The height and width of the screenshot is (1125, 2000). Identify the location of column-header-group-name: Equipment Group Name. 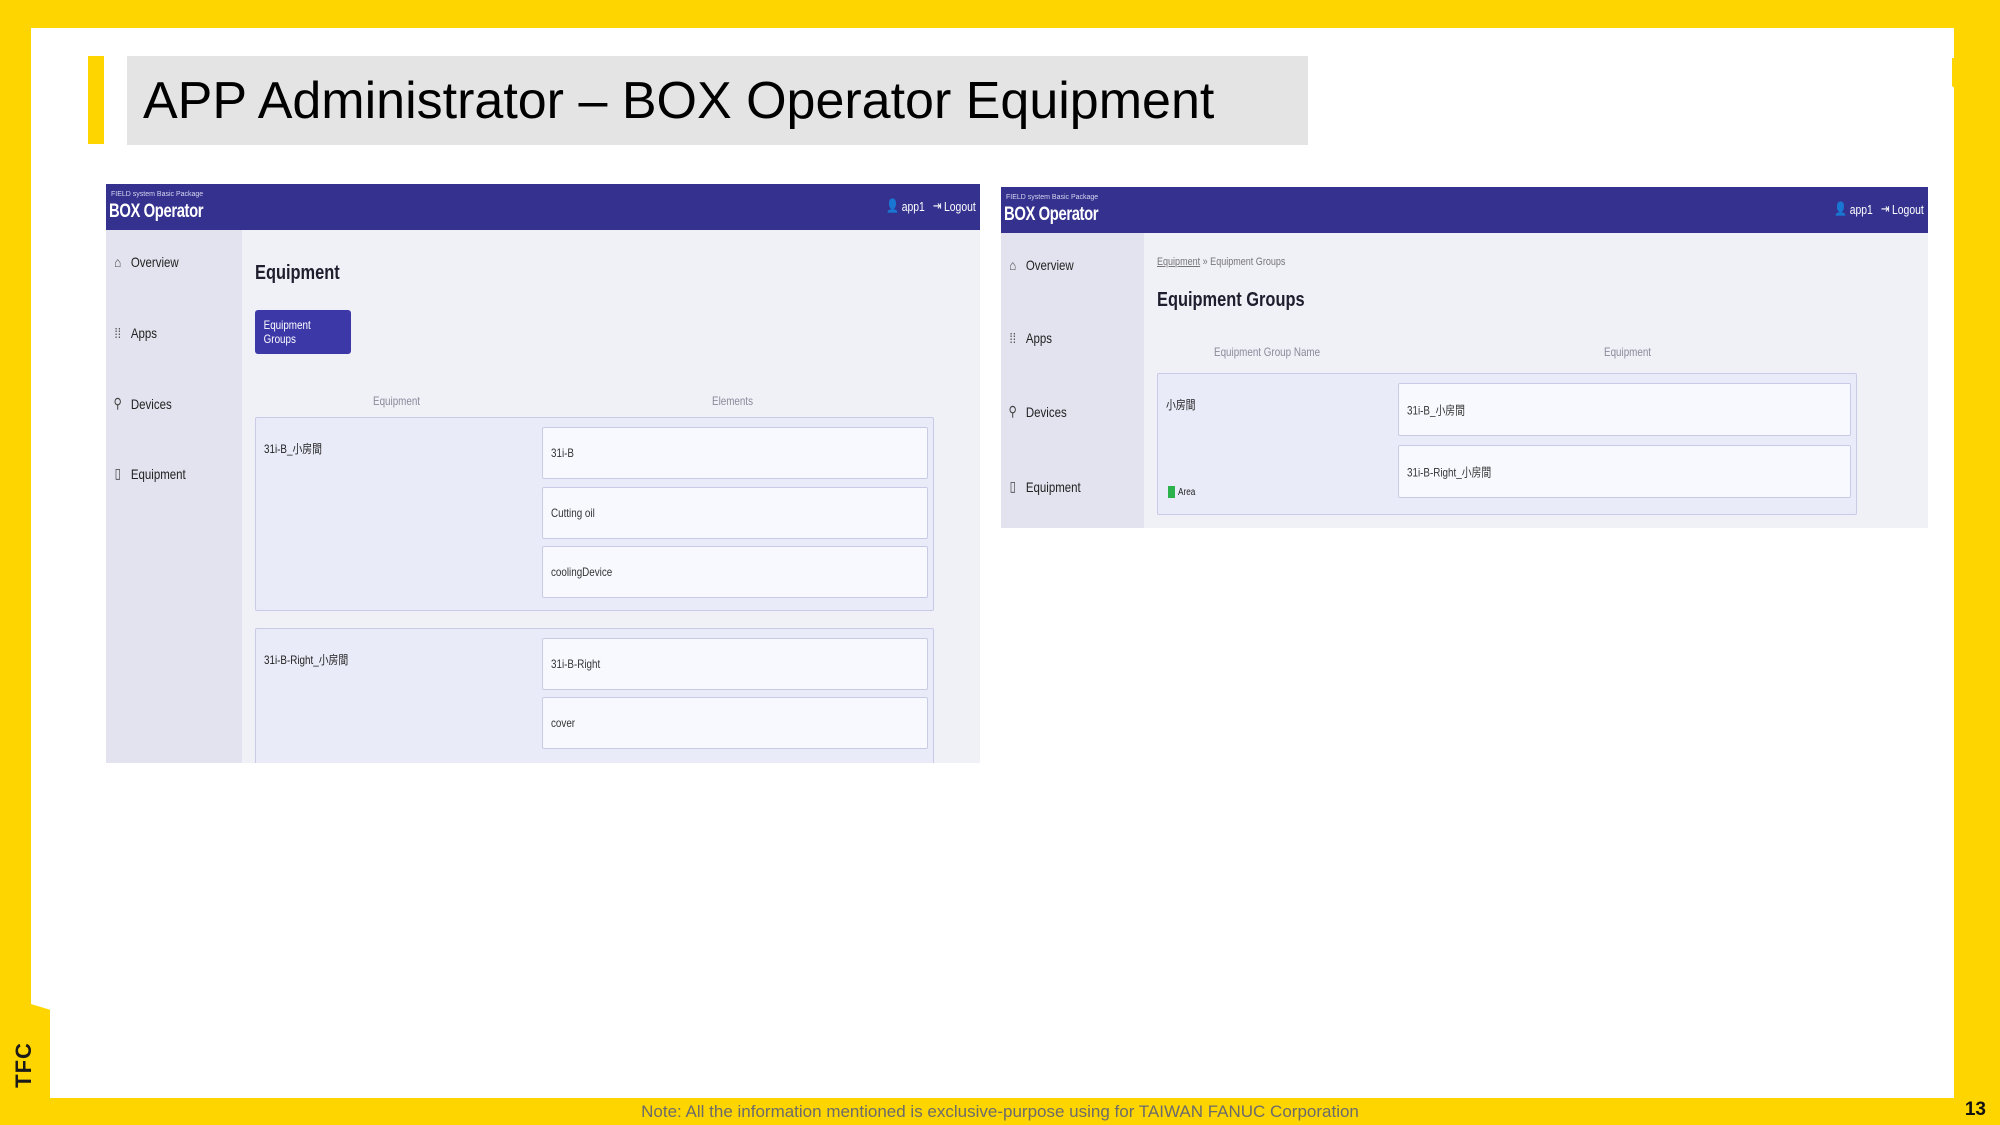
(1267, 352).